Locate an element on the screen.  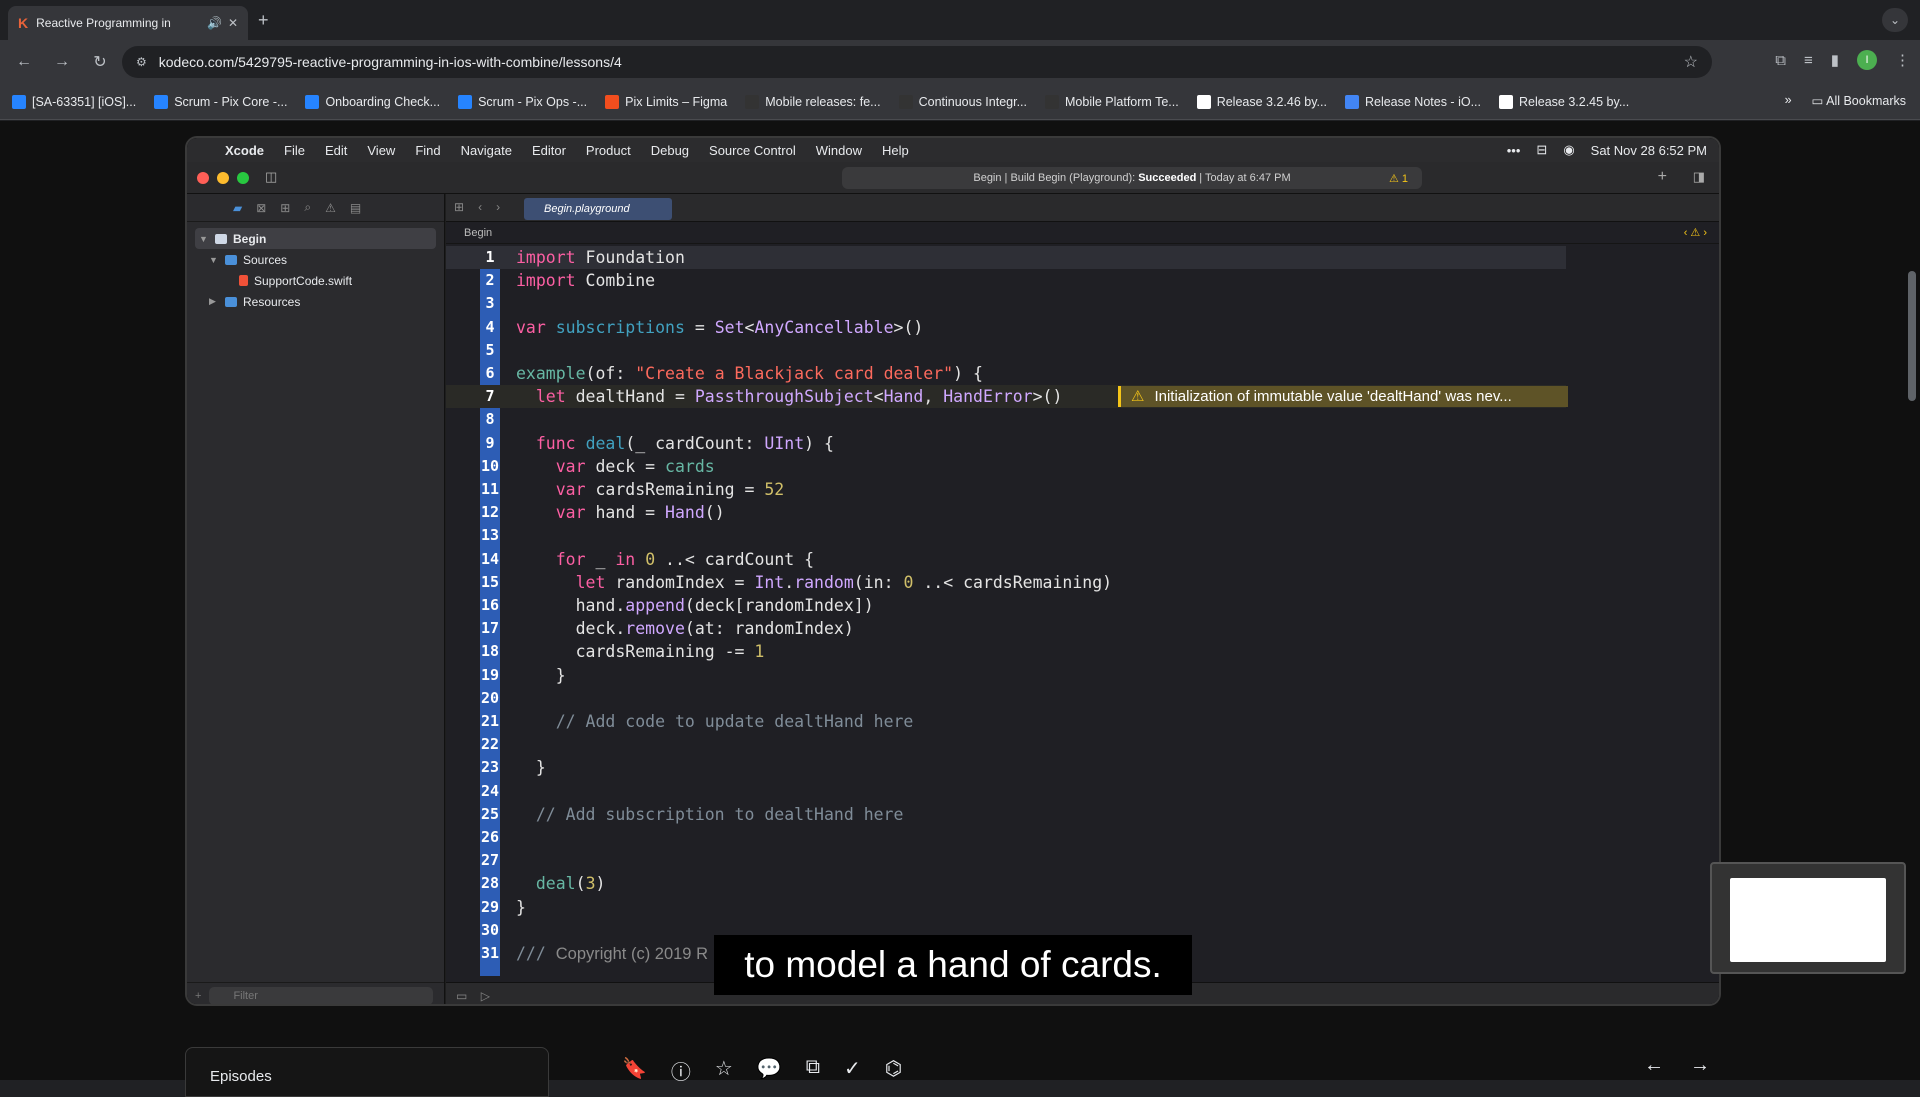
code-line: 25 // Add subscription to dealtHand here is located at coordinates (1006, 814).